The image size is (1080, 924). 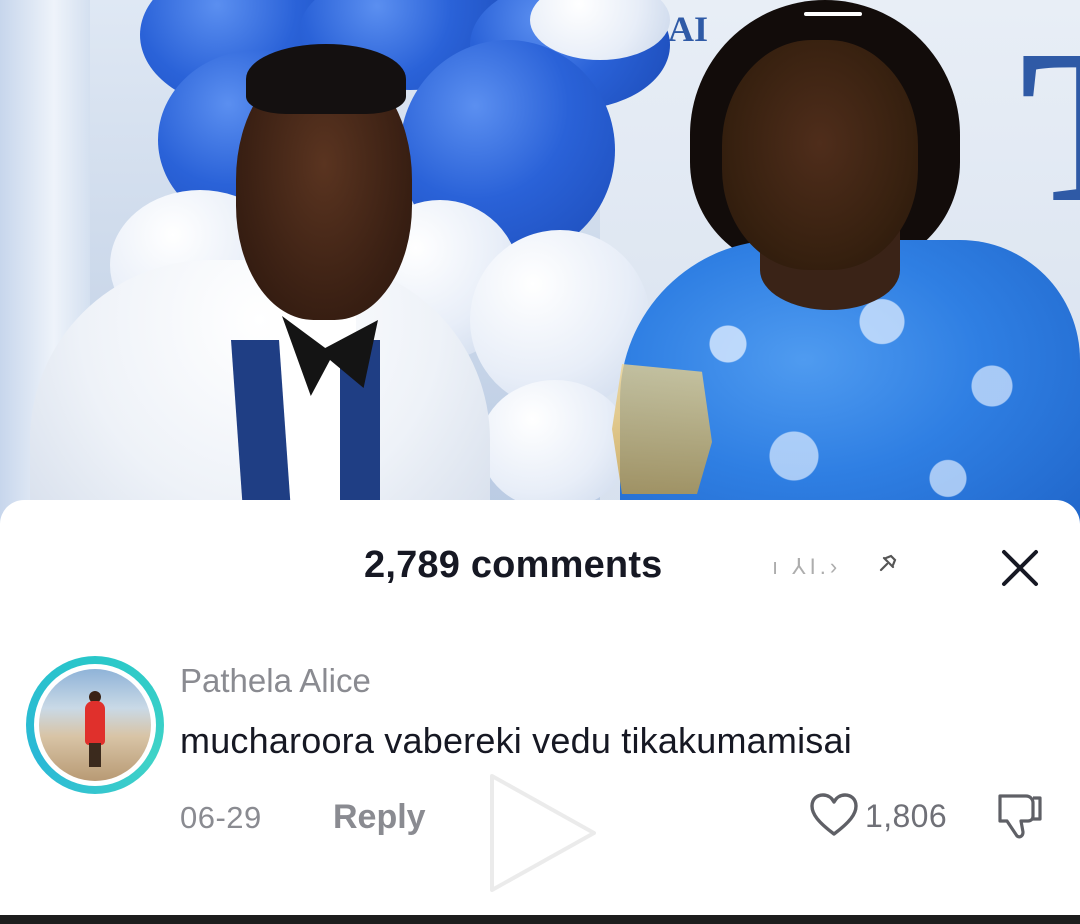 I want to click on trophy, so click(x=662, y=429).